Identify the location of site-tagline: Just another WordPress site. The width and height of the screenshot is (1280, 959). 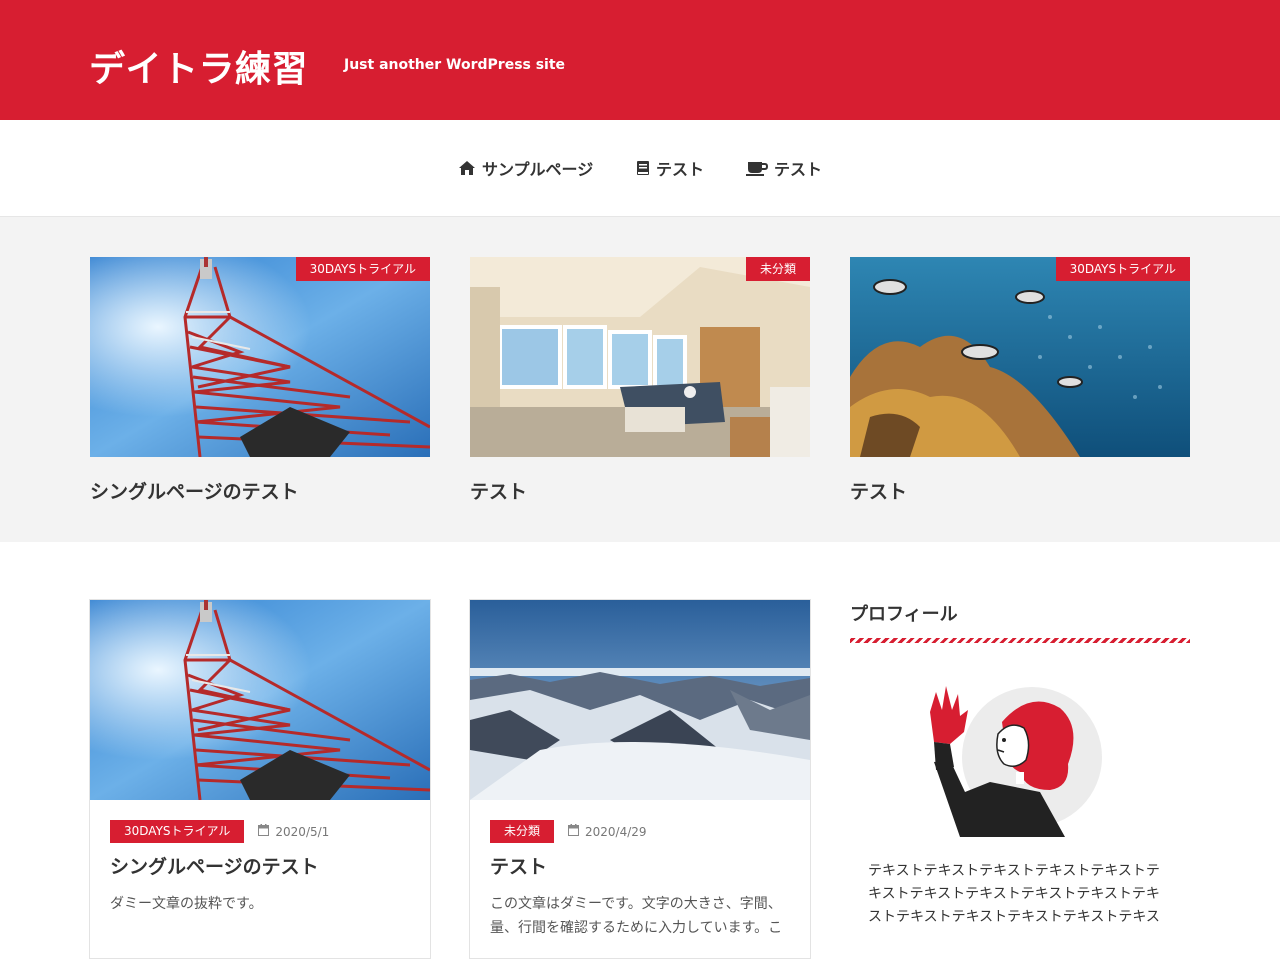
(455, 65).